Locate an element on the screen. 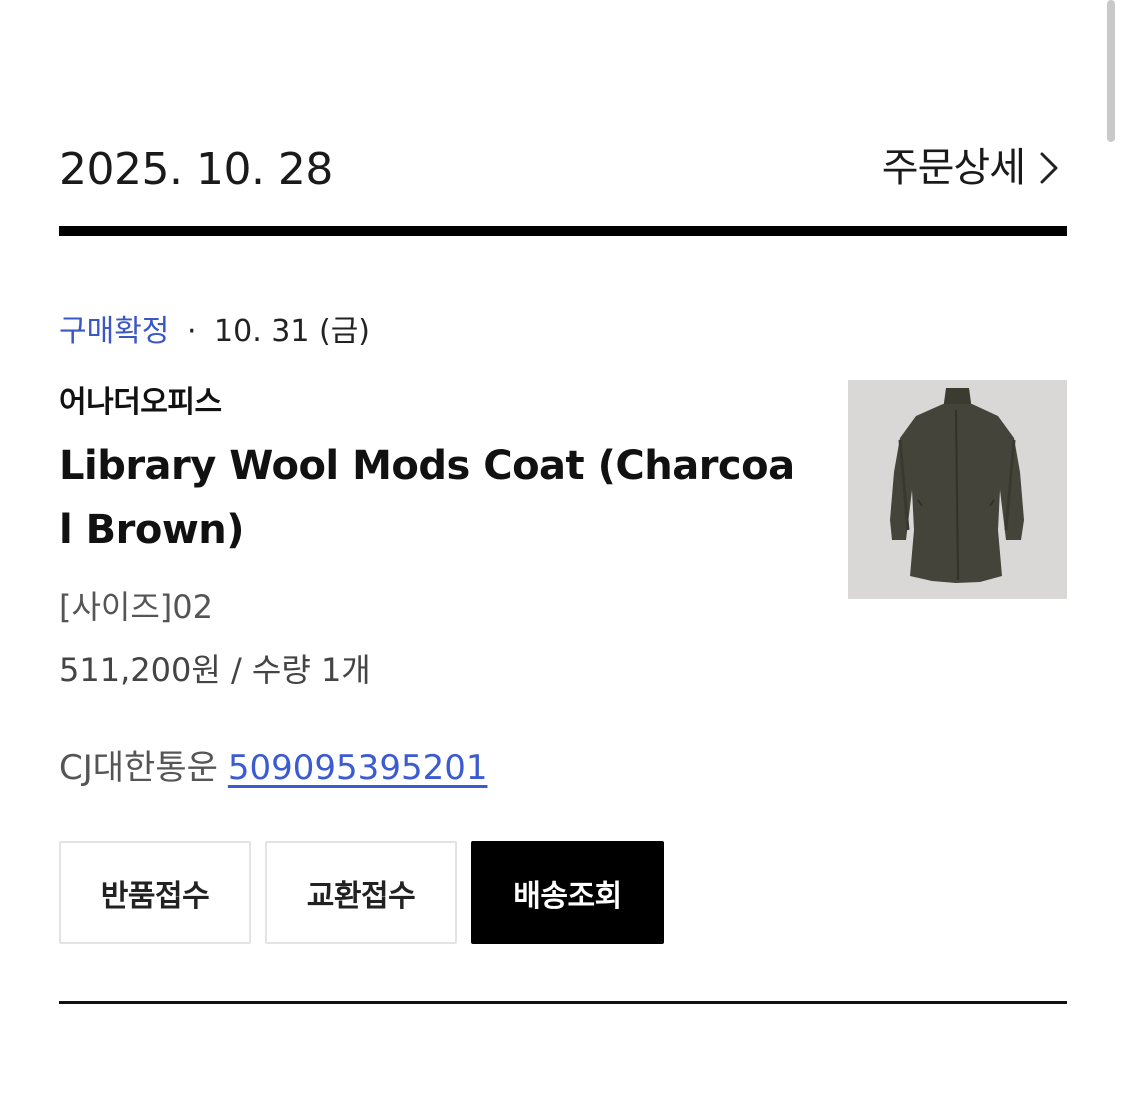 This screenshot has width=1125, height=1118. status-line: 구매확정 · 10. 31 (금) is located at coordinates (214, 332).